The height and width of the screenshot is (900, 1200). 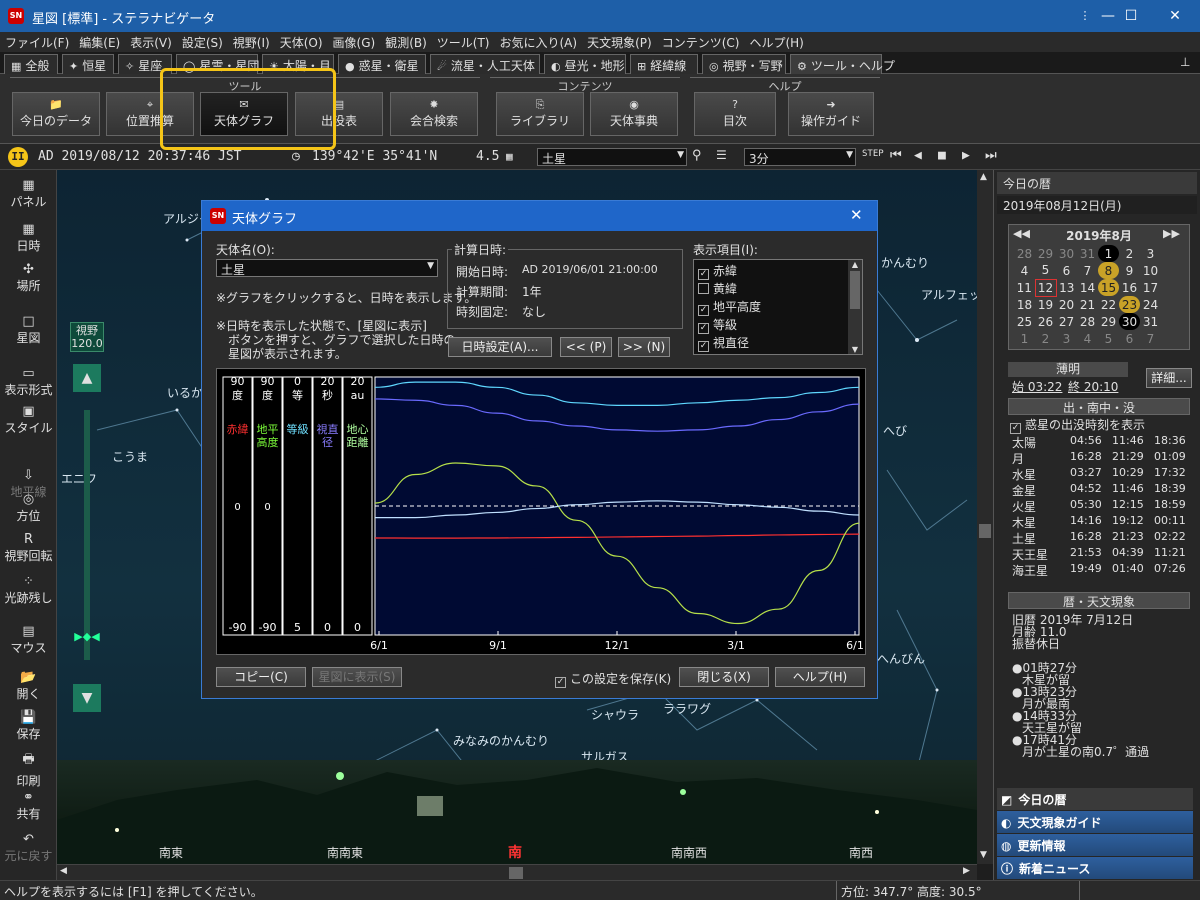 What do you see at coordinates (800, 157) in the screenshot?
I see `step-select: 3分 ▼` at bounding box center [800, 157].